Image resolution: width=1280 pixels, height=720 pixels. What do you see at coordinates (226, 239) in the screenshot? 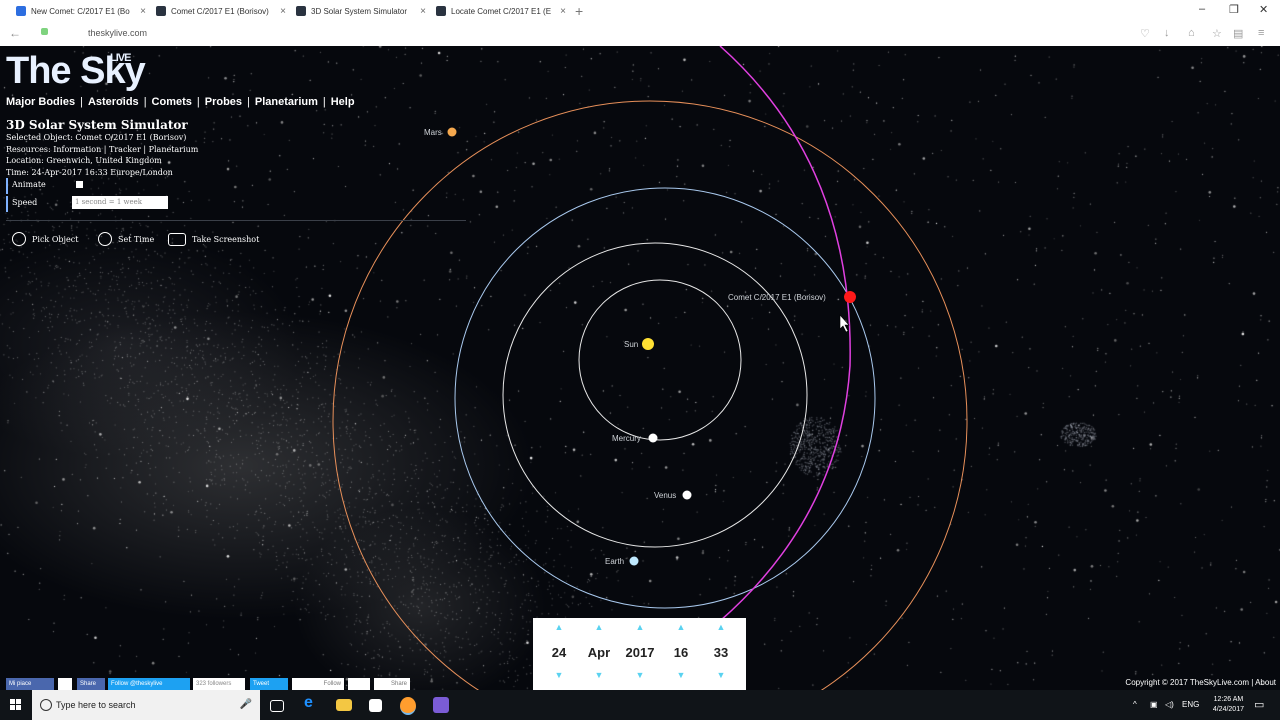
I see `screenshot-label: Take Screenshot` at bounding box center [226, 239].